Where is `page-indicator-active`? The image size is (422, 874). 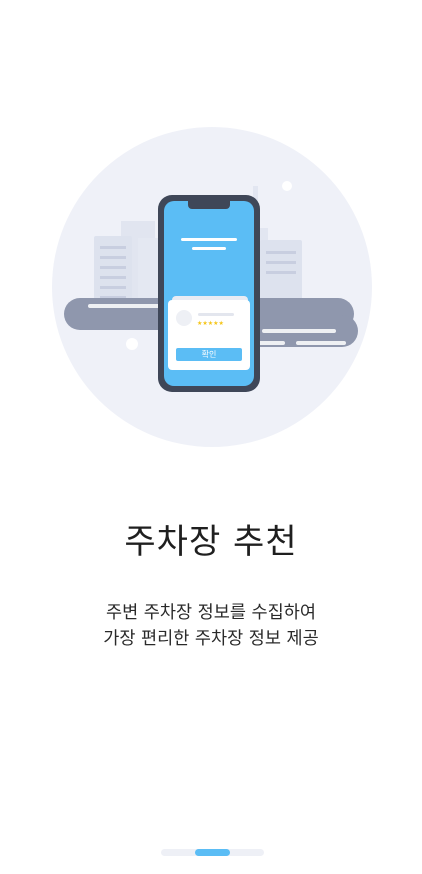
page-indicator-active is located at coordinates (212, 852).